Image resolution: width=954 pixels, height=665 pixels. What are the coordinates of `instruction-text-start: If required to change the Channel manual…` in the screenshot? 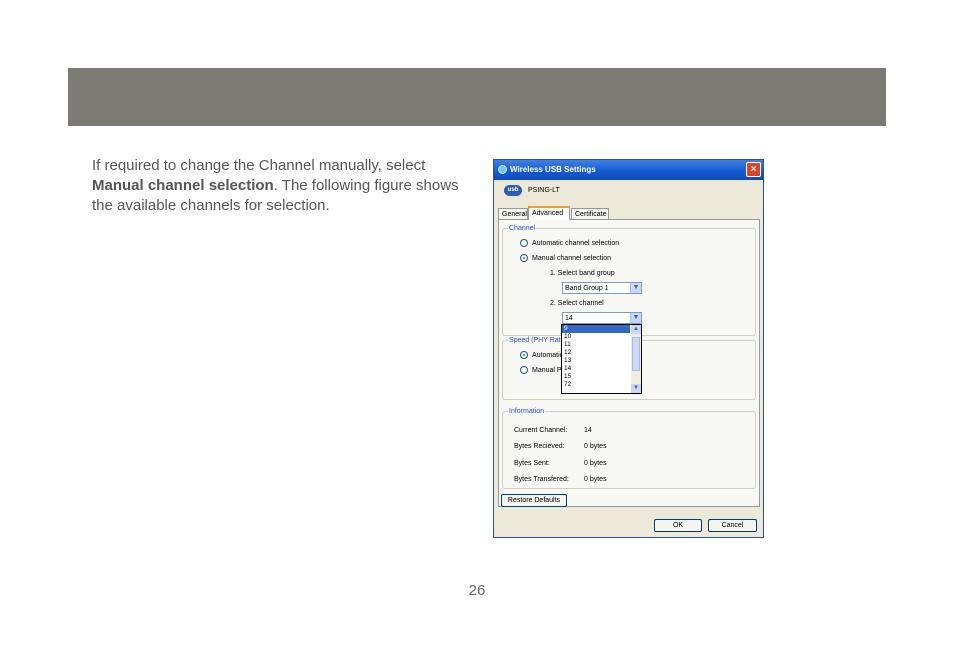 It's located at (259, 165).